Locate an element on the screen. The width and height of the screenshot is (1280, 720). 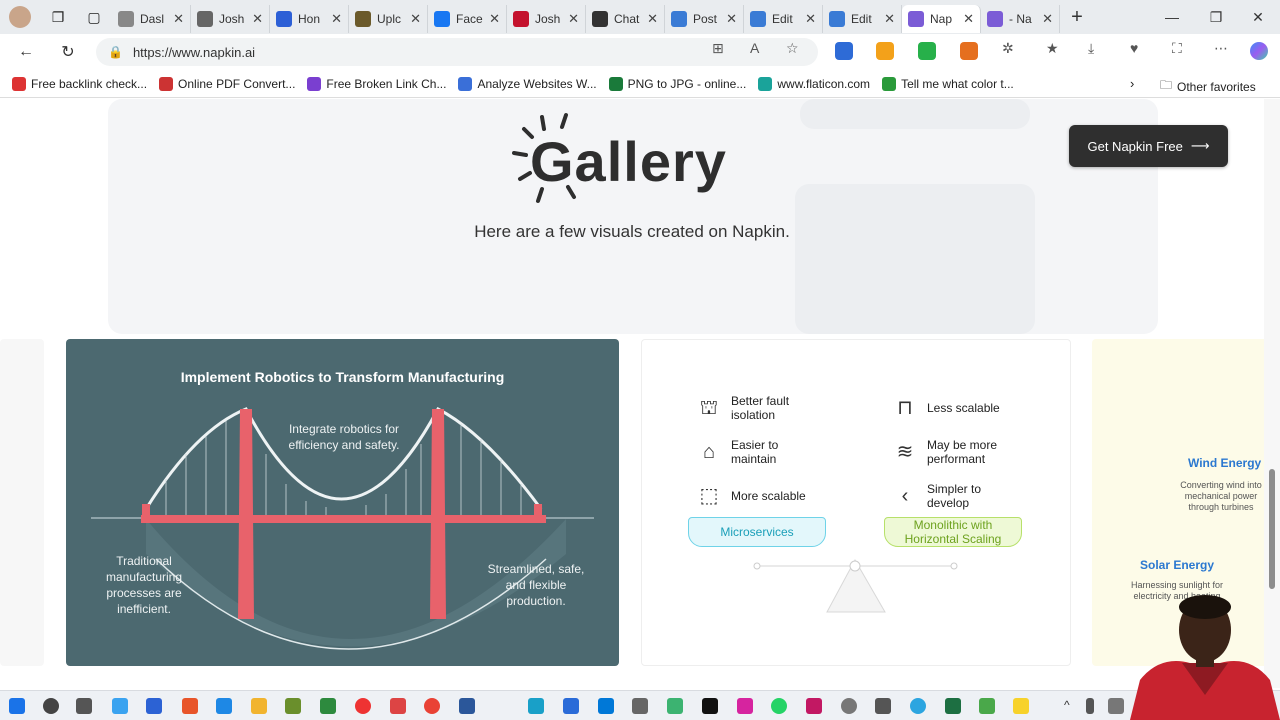
metamask-icon is located at coordinates (969, 51).